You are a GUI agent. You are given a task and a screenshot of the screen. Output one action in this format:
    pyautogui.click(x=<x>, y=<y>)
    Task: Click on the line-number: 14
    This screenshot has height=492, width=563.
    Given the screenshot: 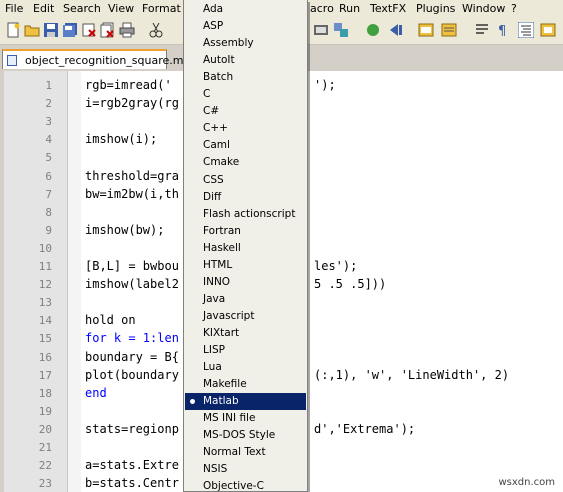 What is the action you would take?
    pyautogui.click(x=45, y=321)
    